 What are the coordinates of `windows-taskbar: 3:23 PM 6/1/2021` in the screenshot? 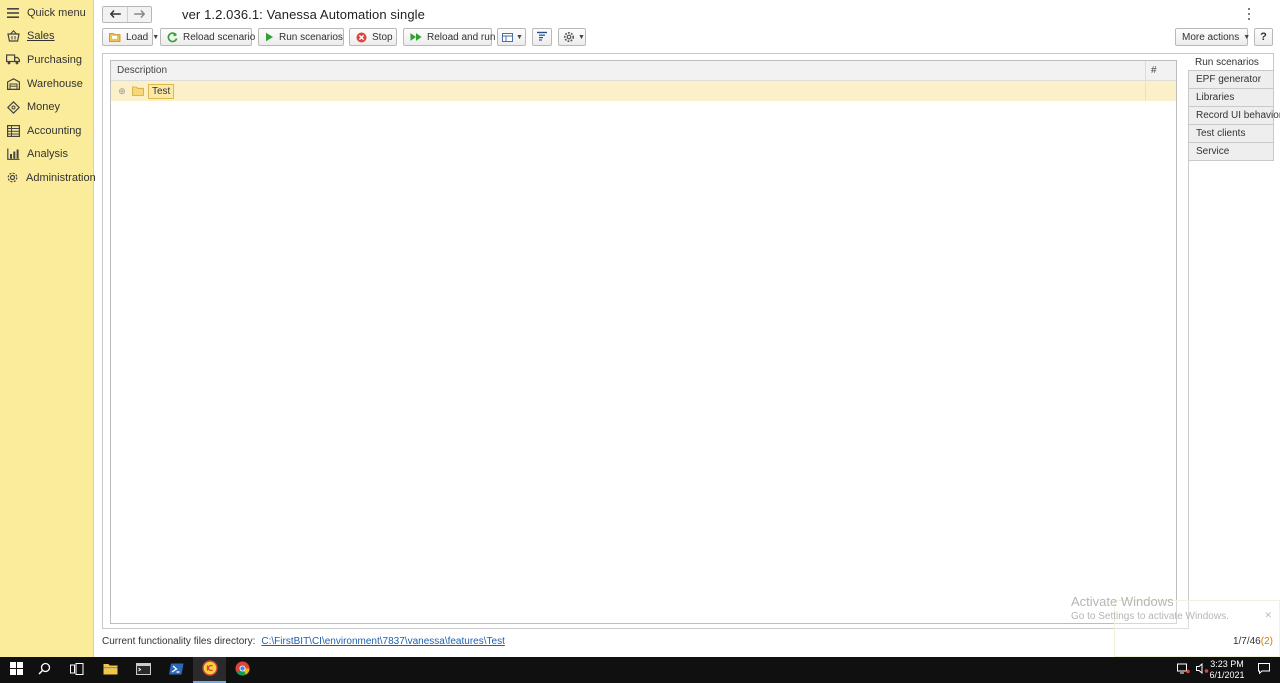 It's located at (640, 670).